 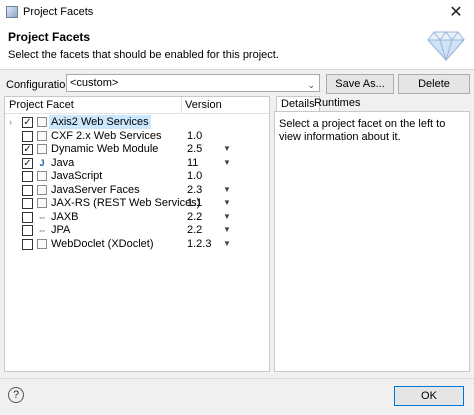 What do you see at coordinates (94, 83) in the screenshot?
I see `configuration-value: <custom>` at bounding box center [94, 83].